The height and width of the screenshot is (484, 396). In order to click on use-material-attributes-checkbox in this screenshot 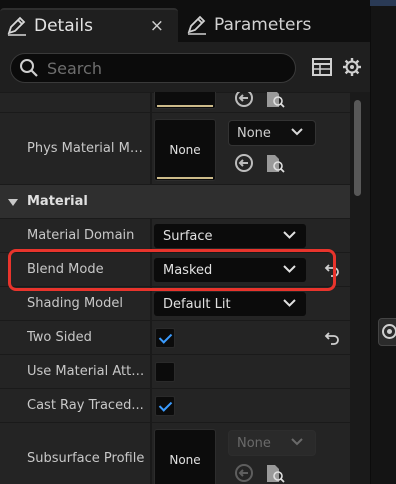, I will do `click(165, 372)`.